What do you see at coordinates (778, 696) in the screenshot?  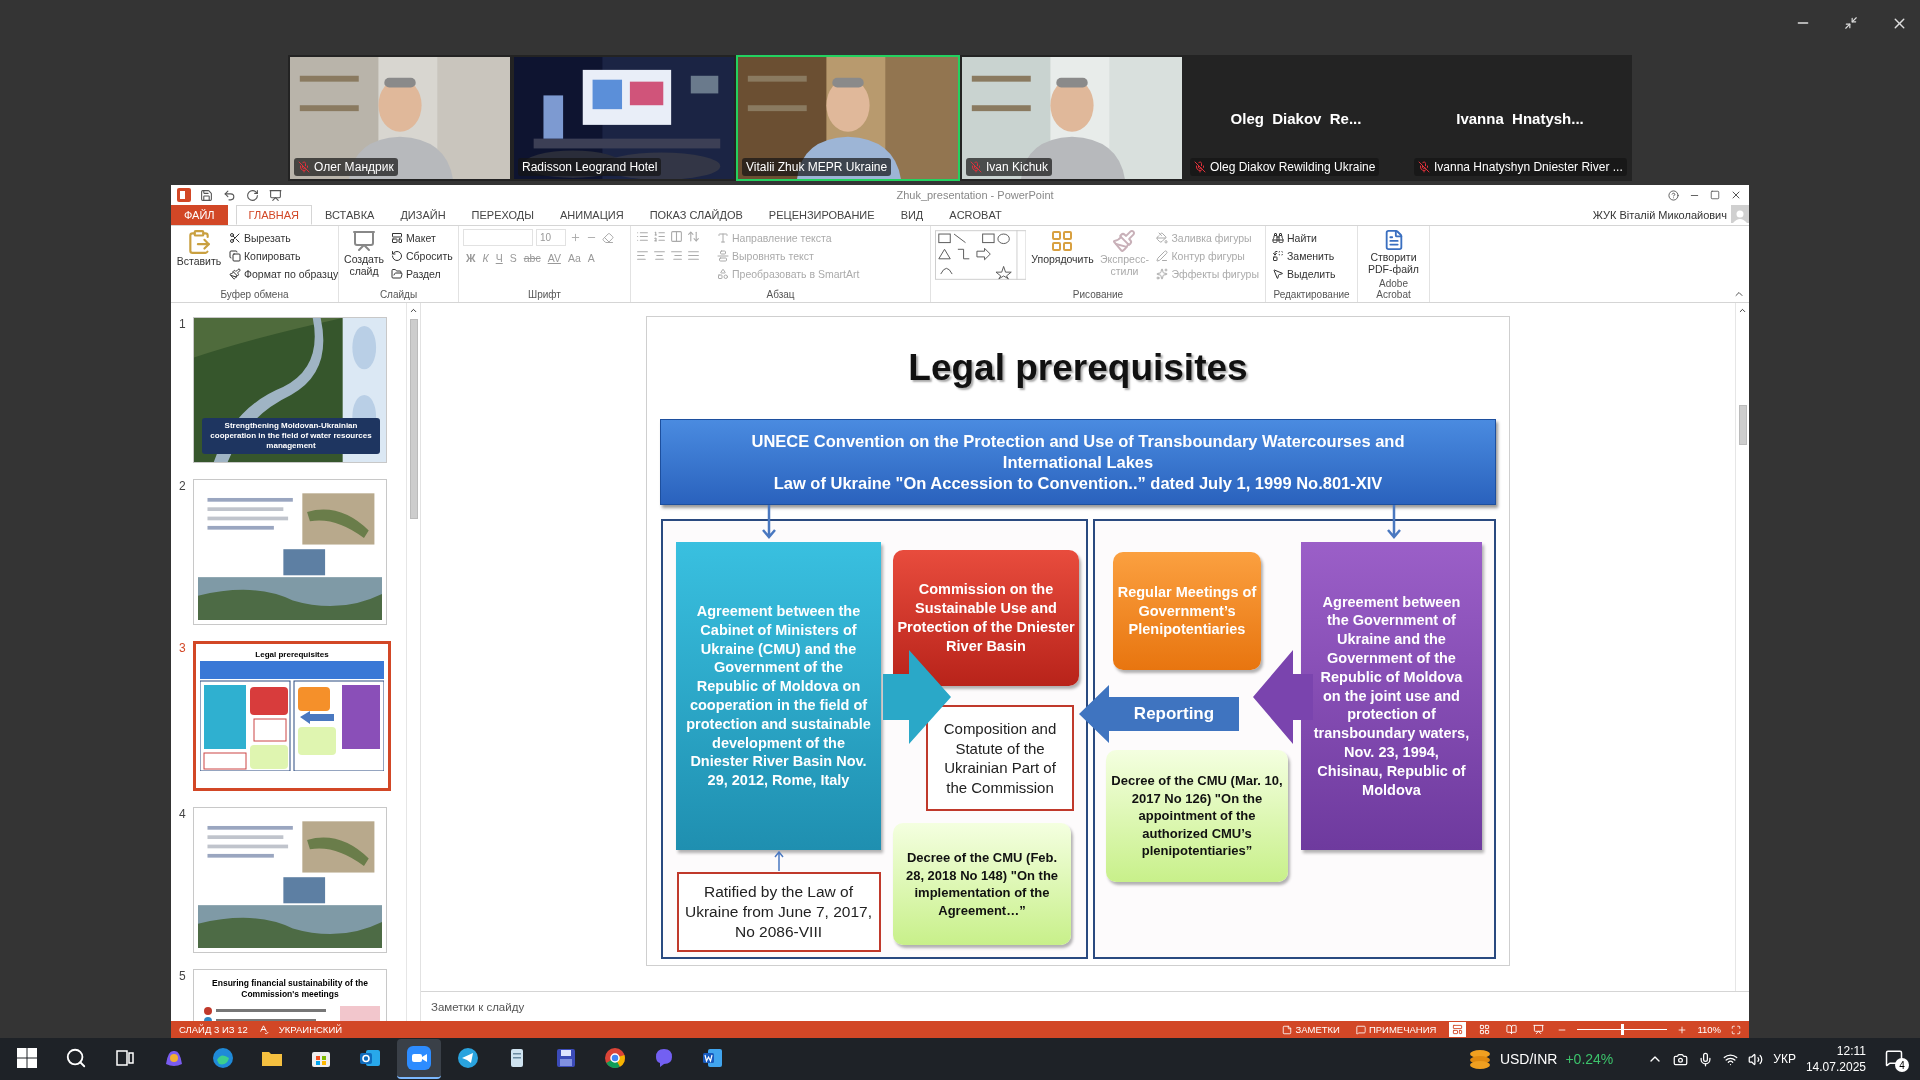 I see `agreement-box: Agreement between the Cabinet of Ministers of Ukraine (CMU) and the Government of the Republic of Moldova on cooperation in the field of protection and sustainable development of the Dniester River Basin Nov. 29, 2012, Rome, Italy` at bounding box center [778, 696].